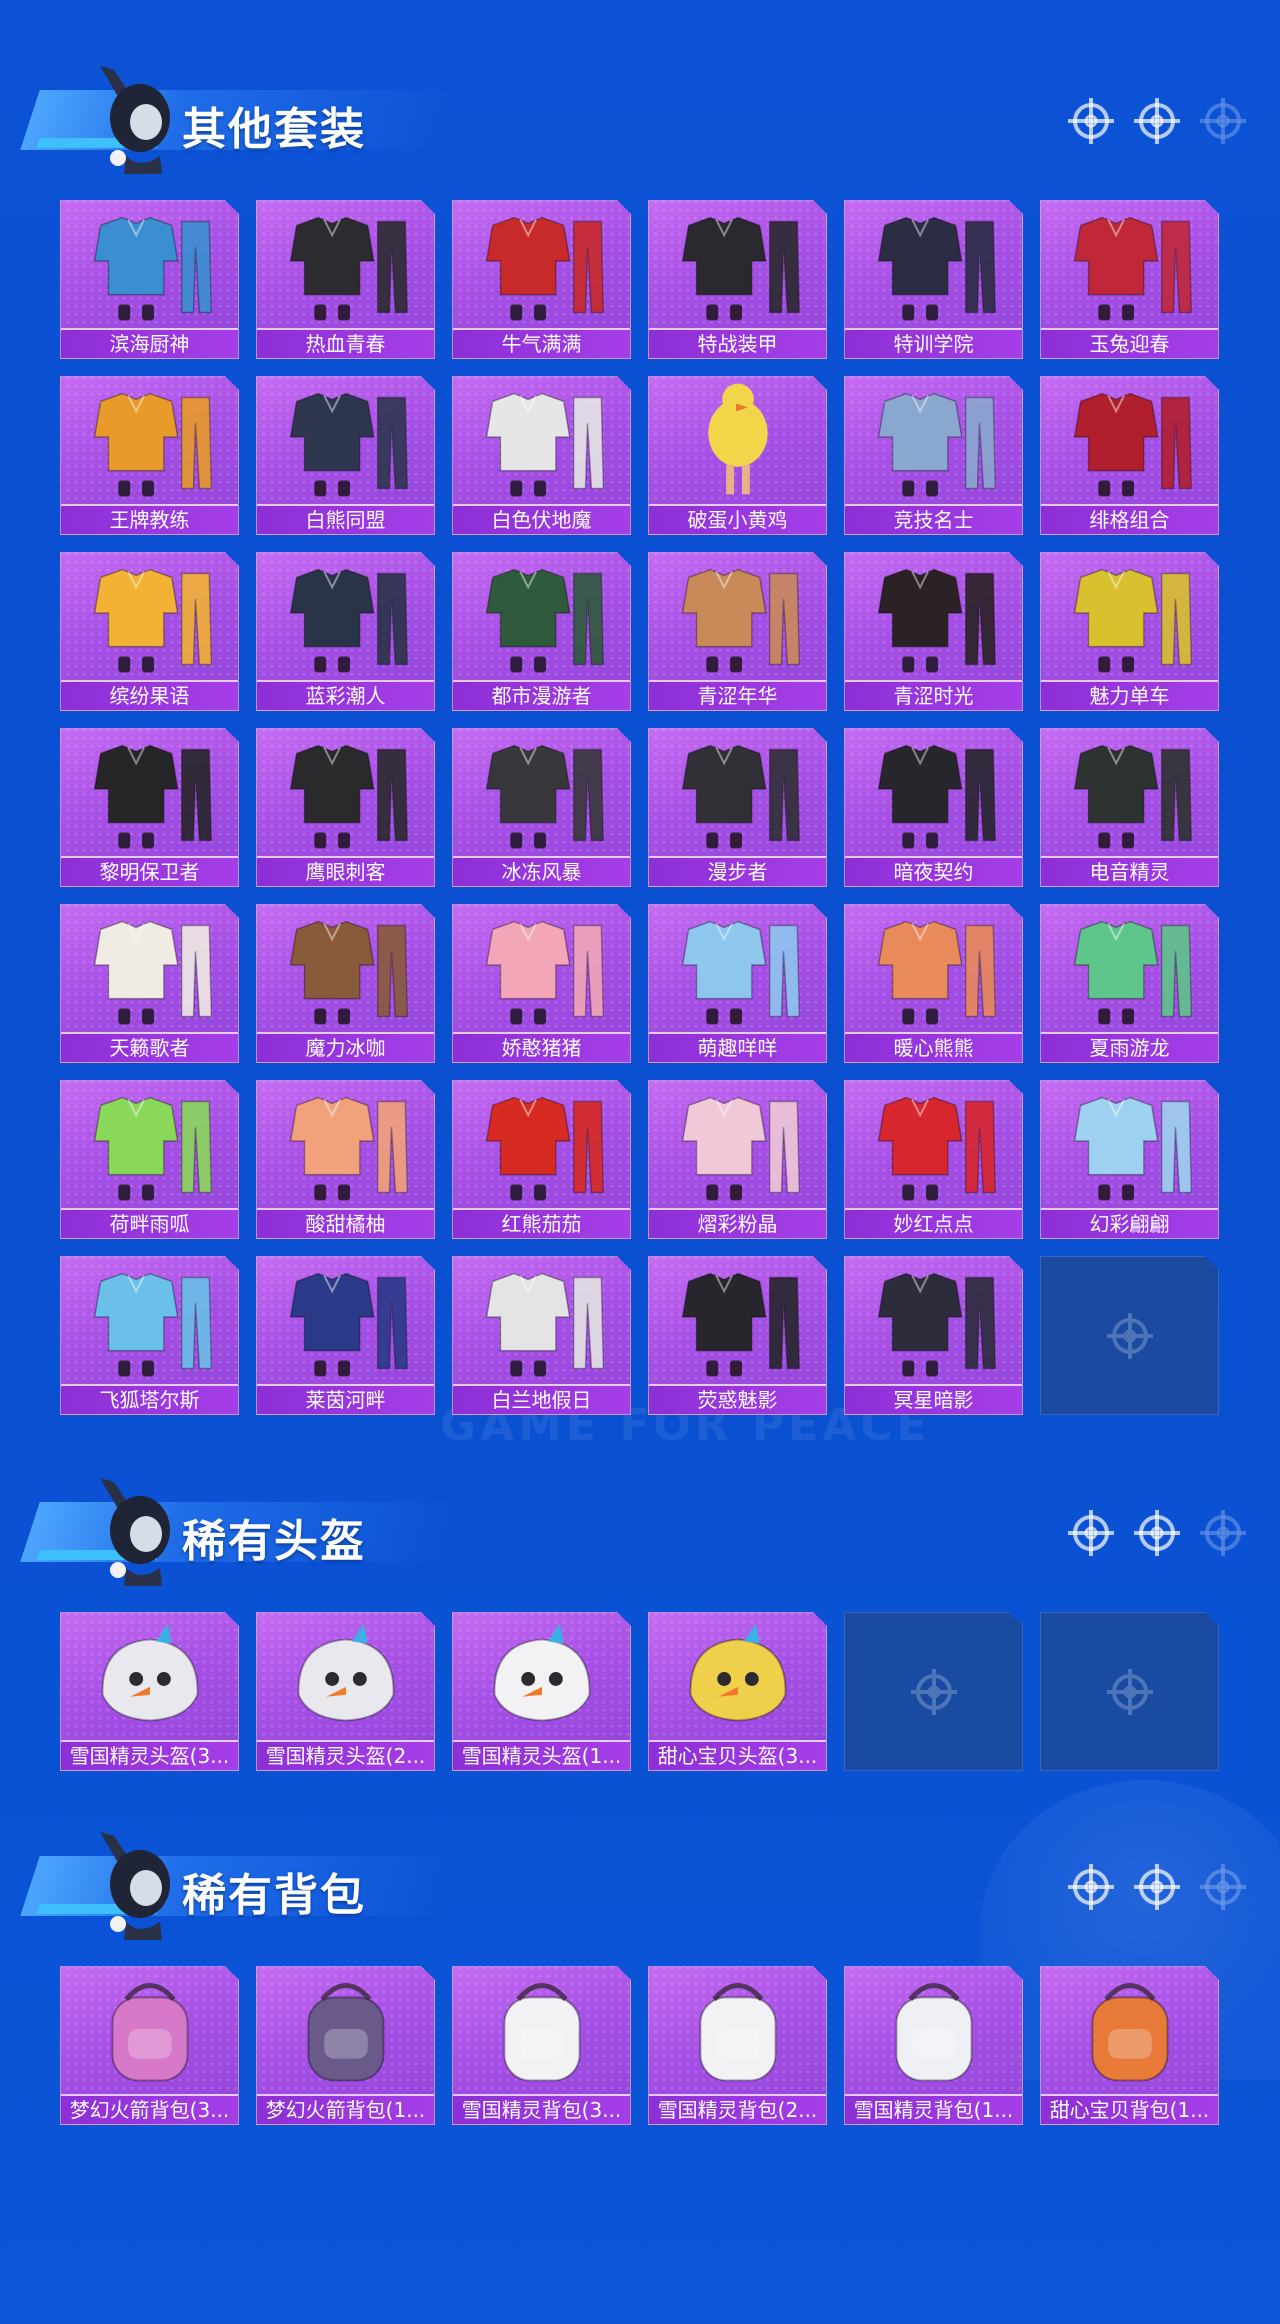 Image resolution: width=1280 pixels, height=2324 pixels. I want to click on item-card: 魔力冰咖, so click(345, 983).